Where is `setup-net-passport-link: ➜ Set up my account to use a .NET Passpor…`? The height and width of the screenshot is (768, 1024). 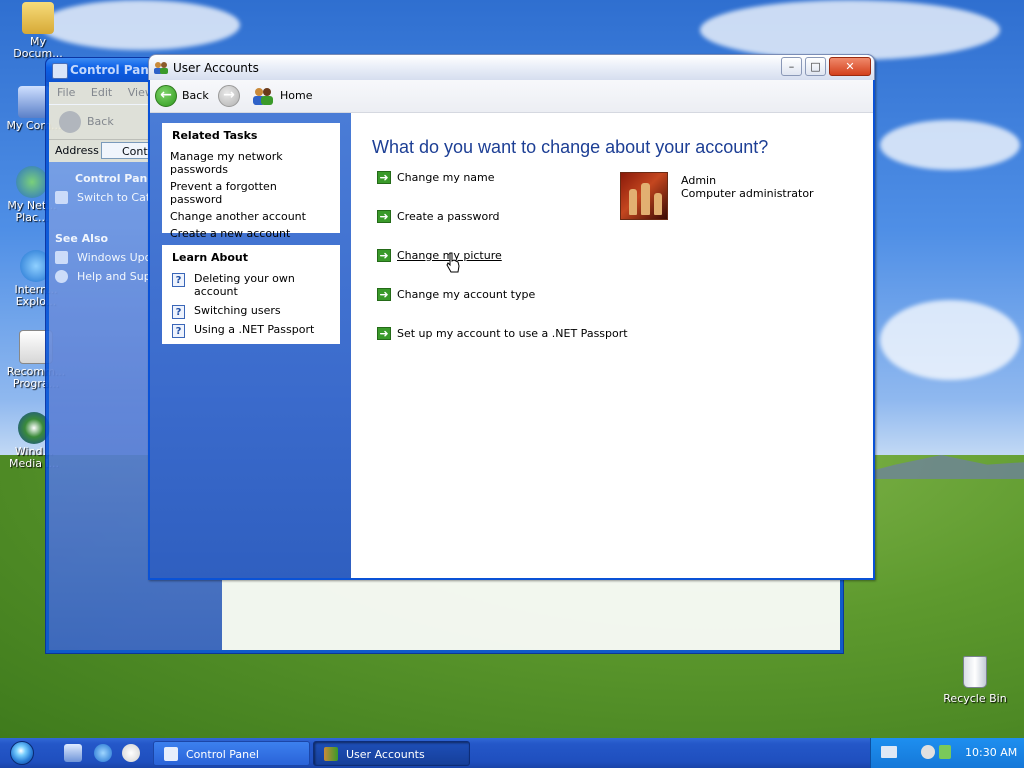 setup-net-passport-link: ➜ Set up my account to use a .NET Passpor… is located at coordinates (502, 333).